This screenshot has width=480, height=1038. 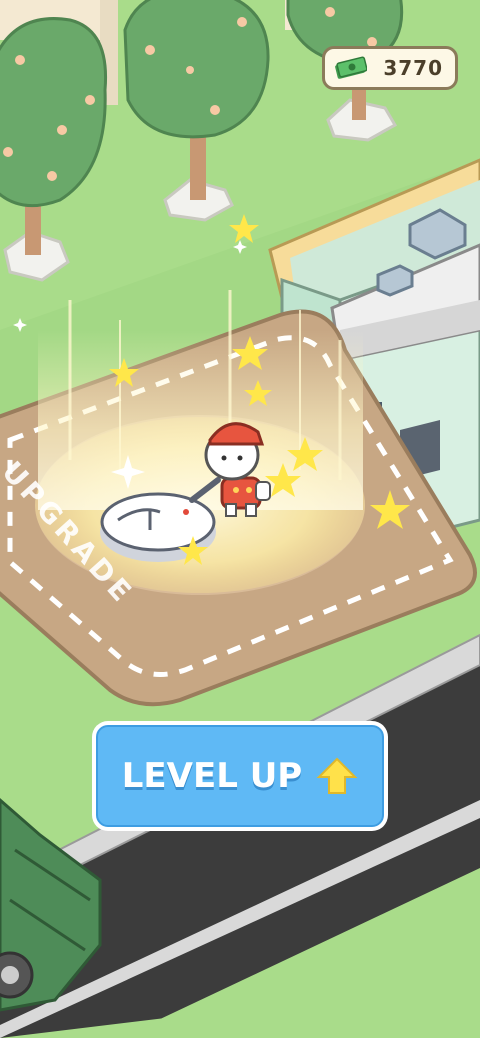 What do you see at coordinates (212, 776) in the screenshot?
I see `level-up-label: LEVEL UP` at bounding box center [212, 776].